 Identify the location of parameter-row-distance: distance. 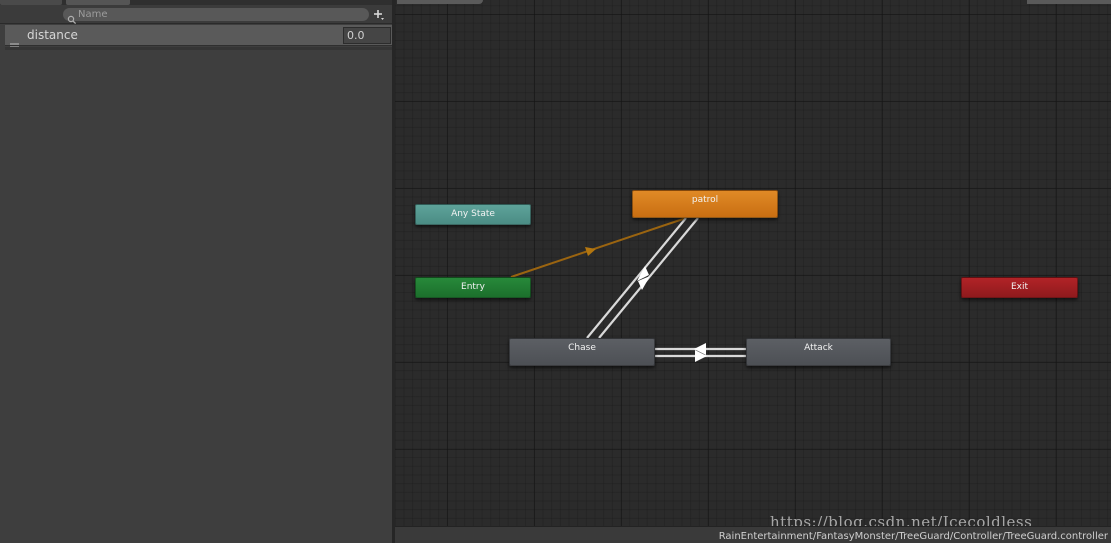
(198, 36).